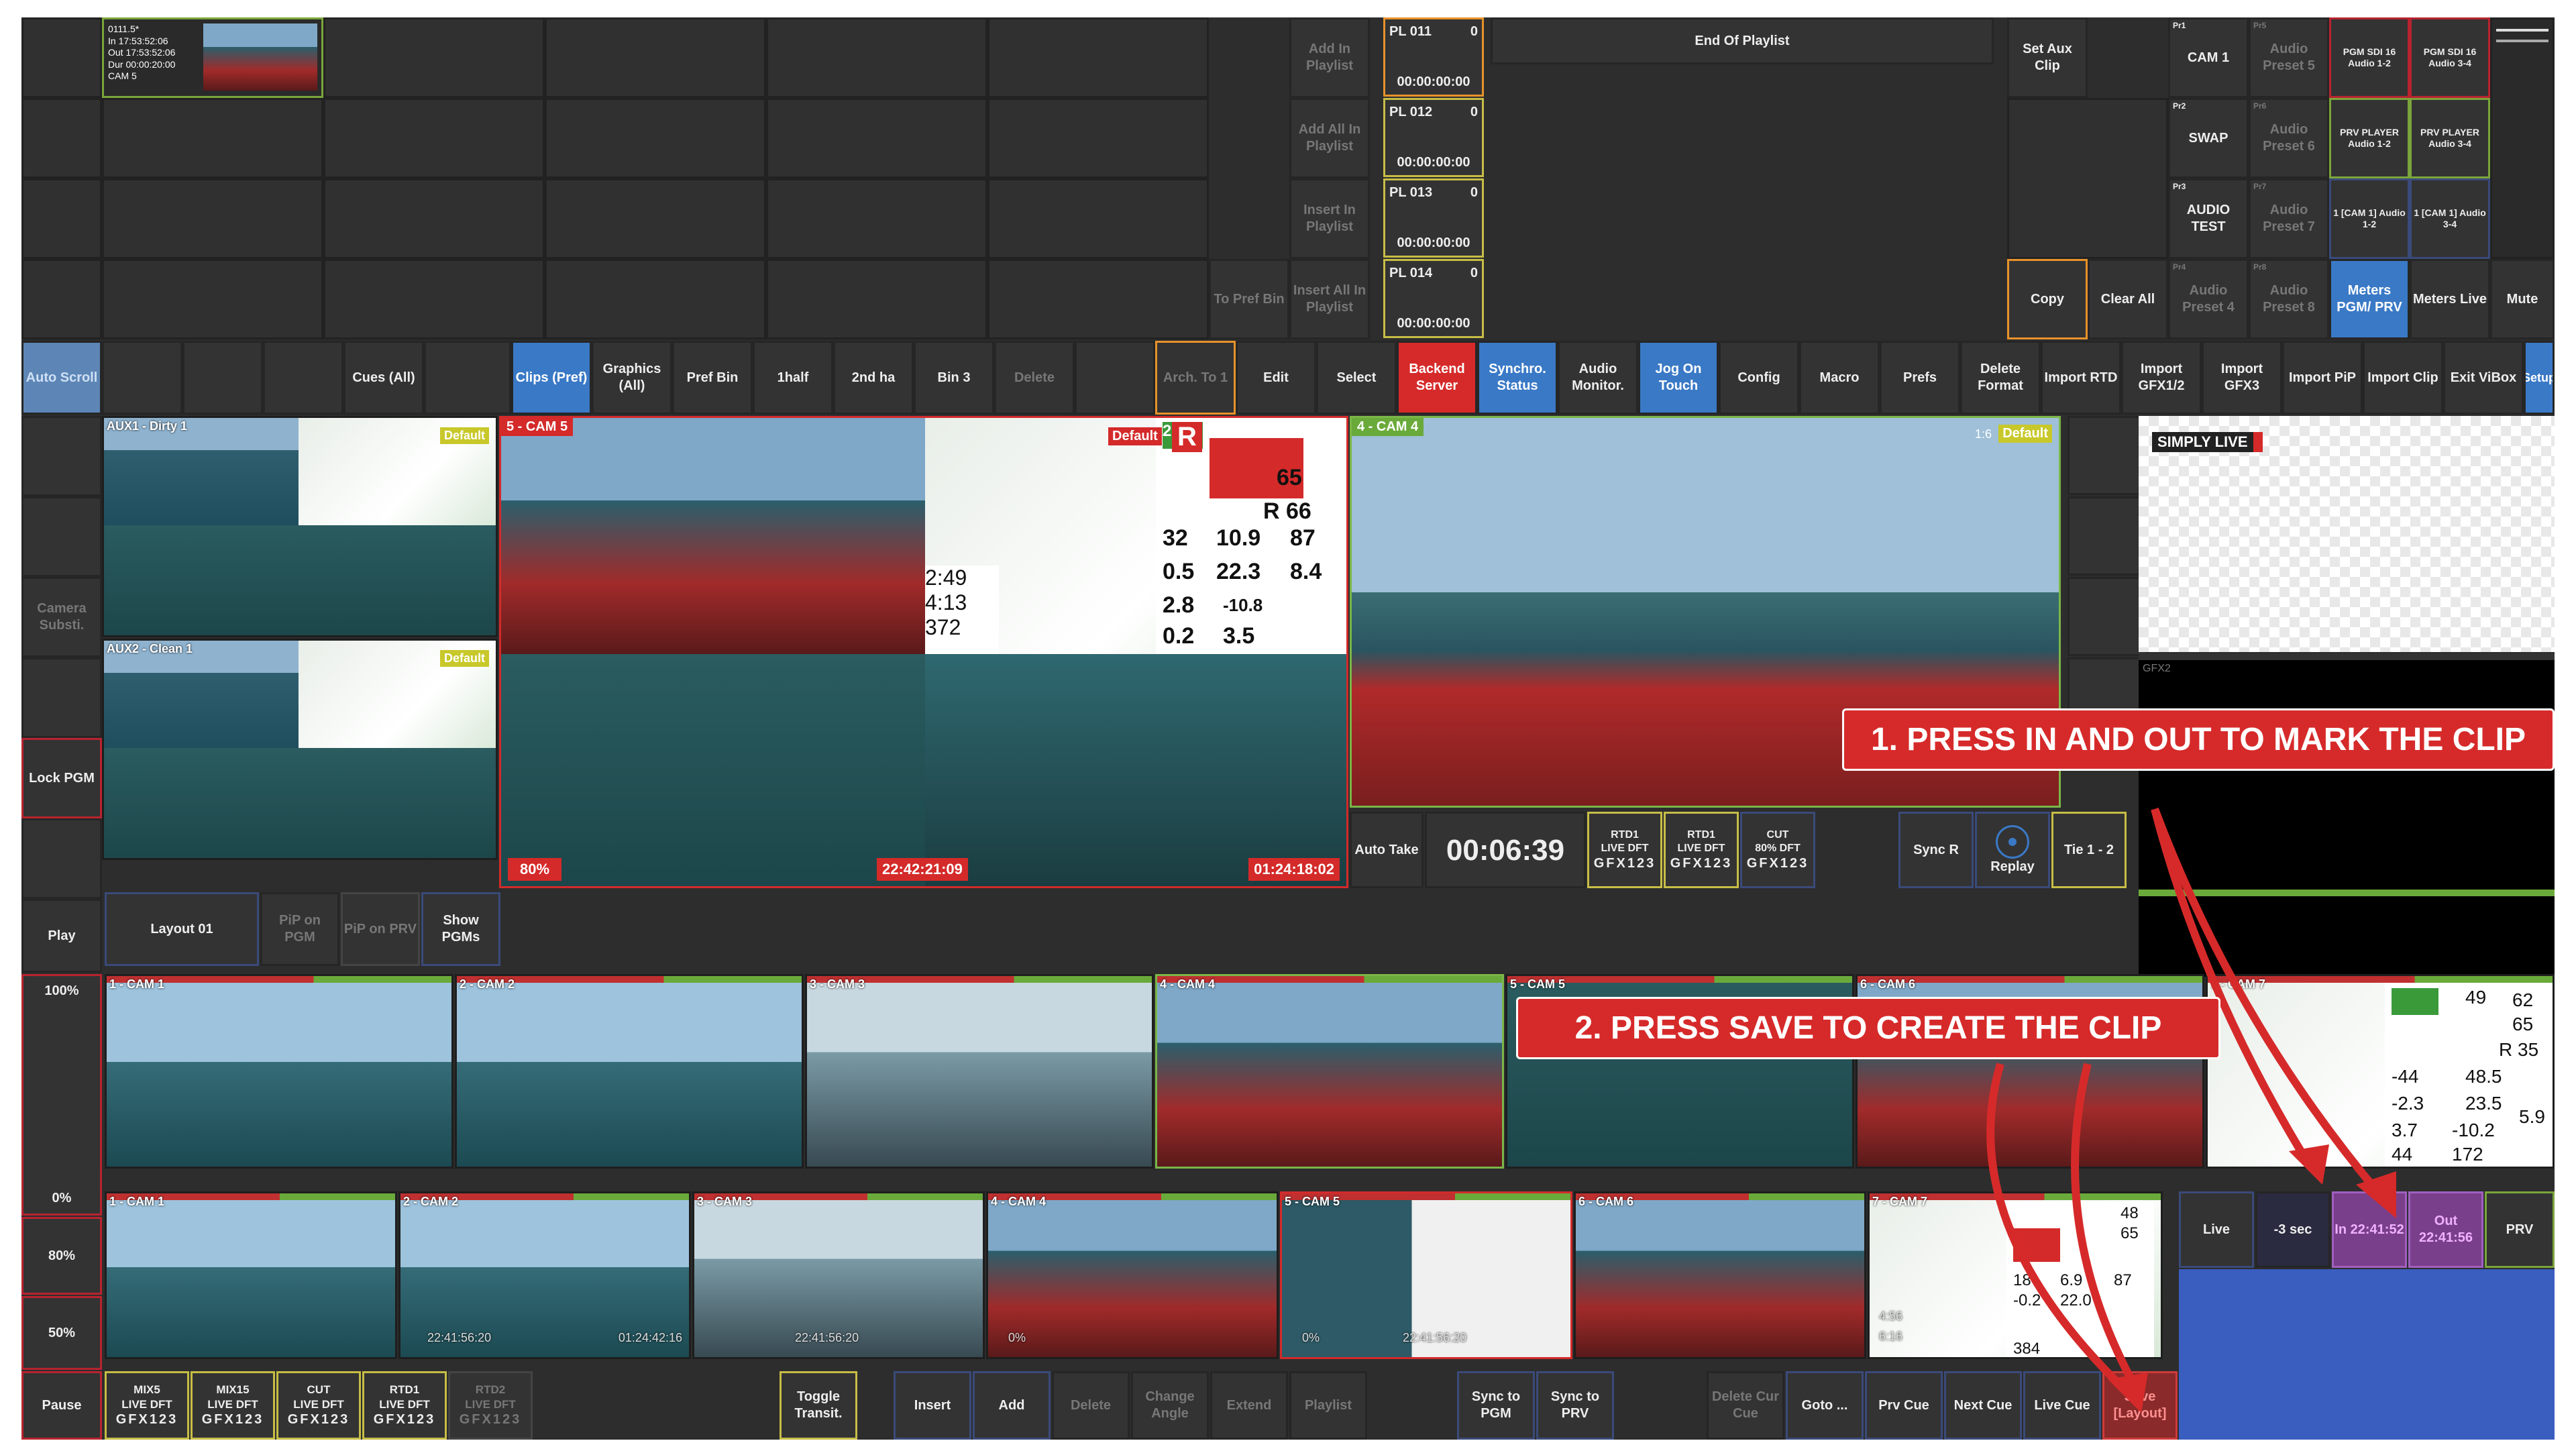  Describe the element at coordinates (2128, 299) in the screenshot. I see `clear-all-button: Clear All` at that location.